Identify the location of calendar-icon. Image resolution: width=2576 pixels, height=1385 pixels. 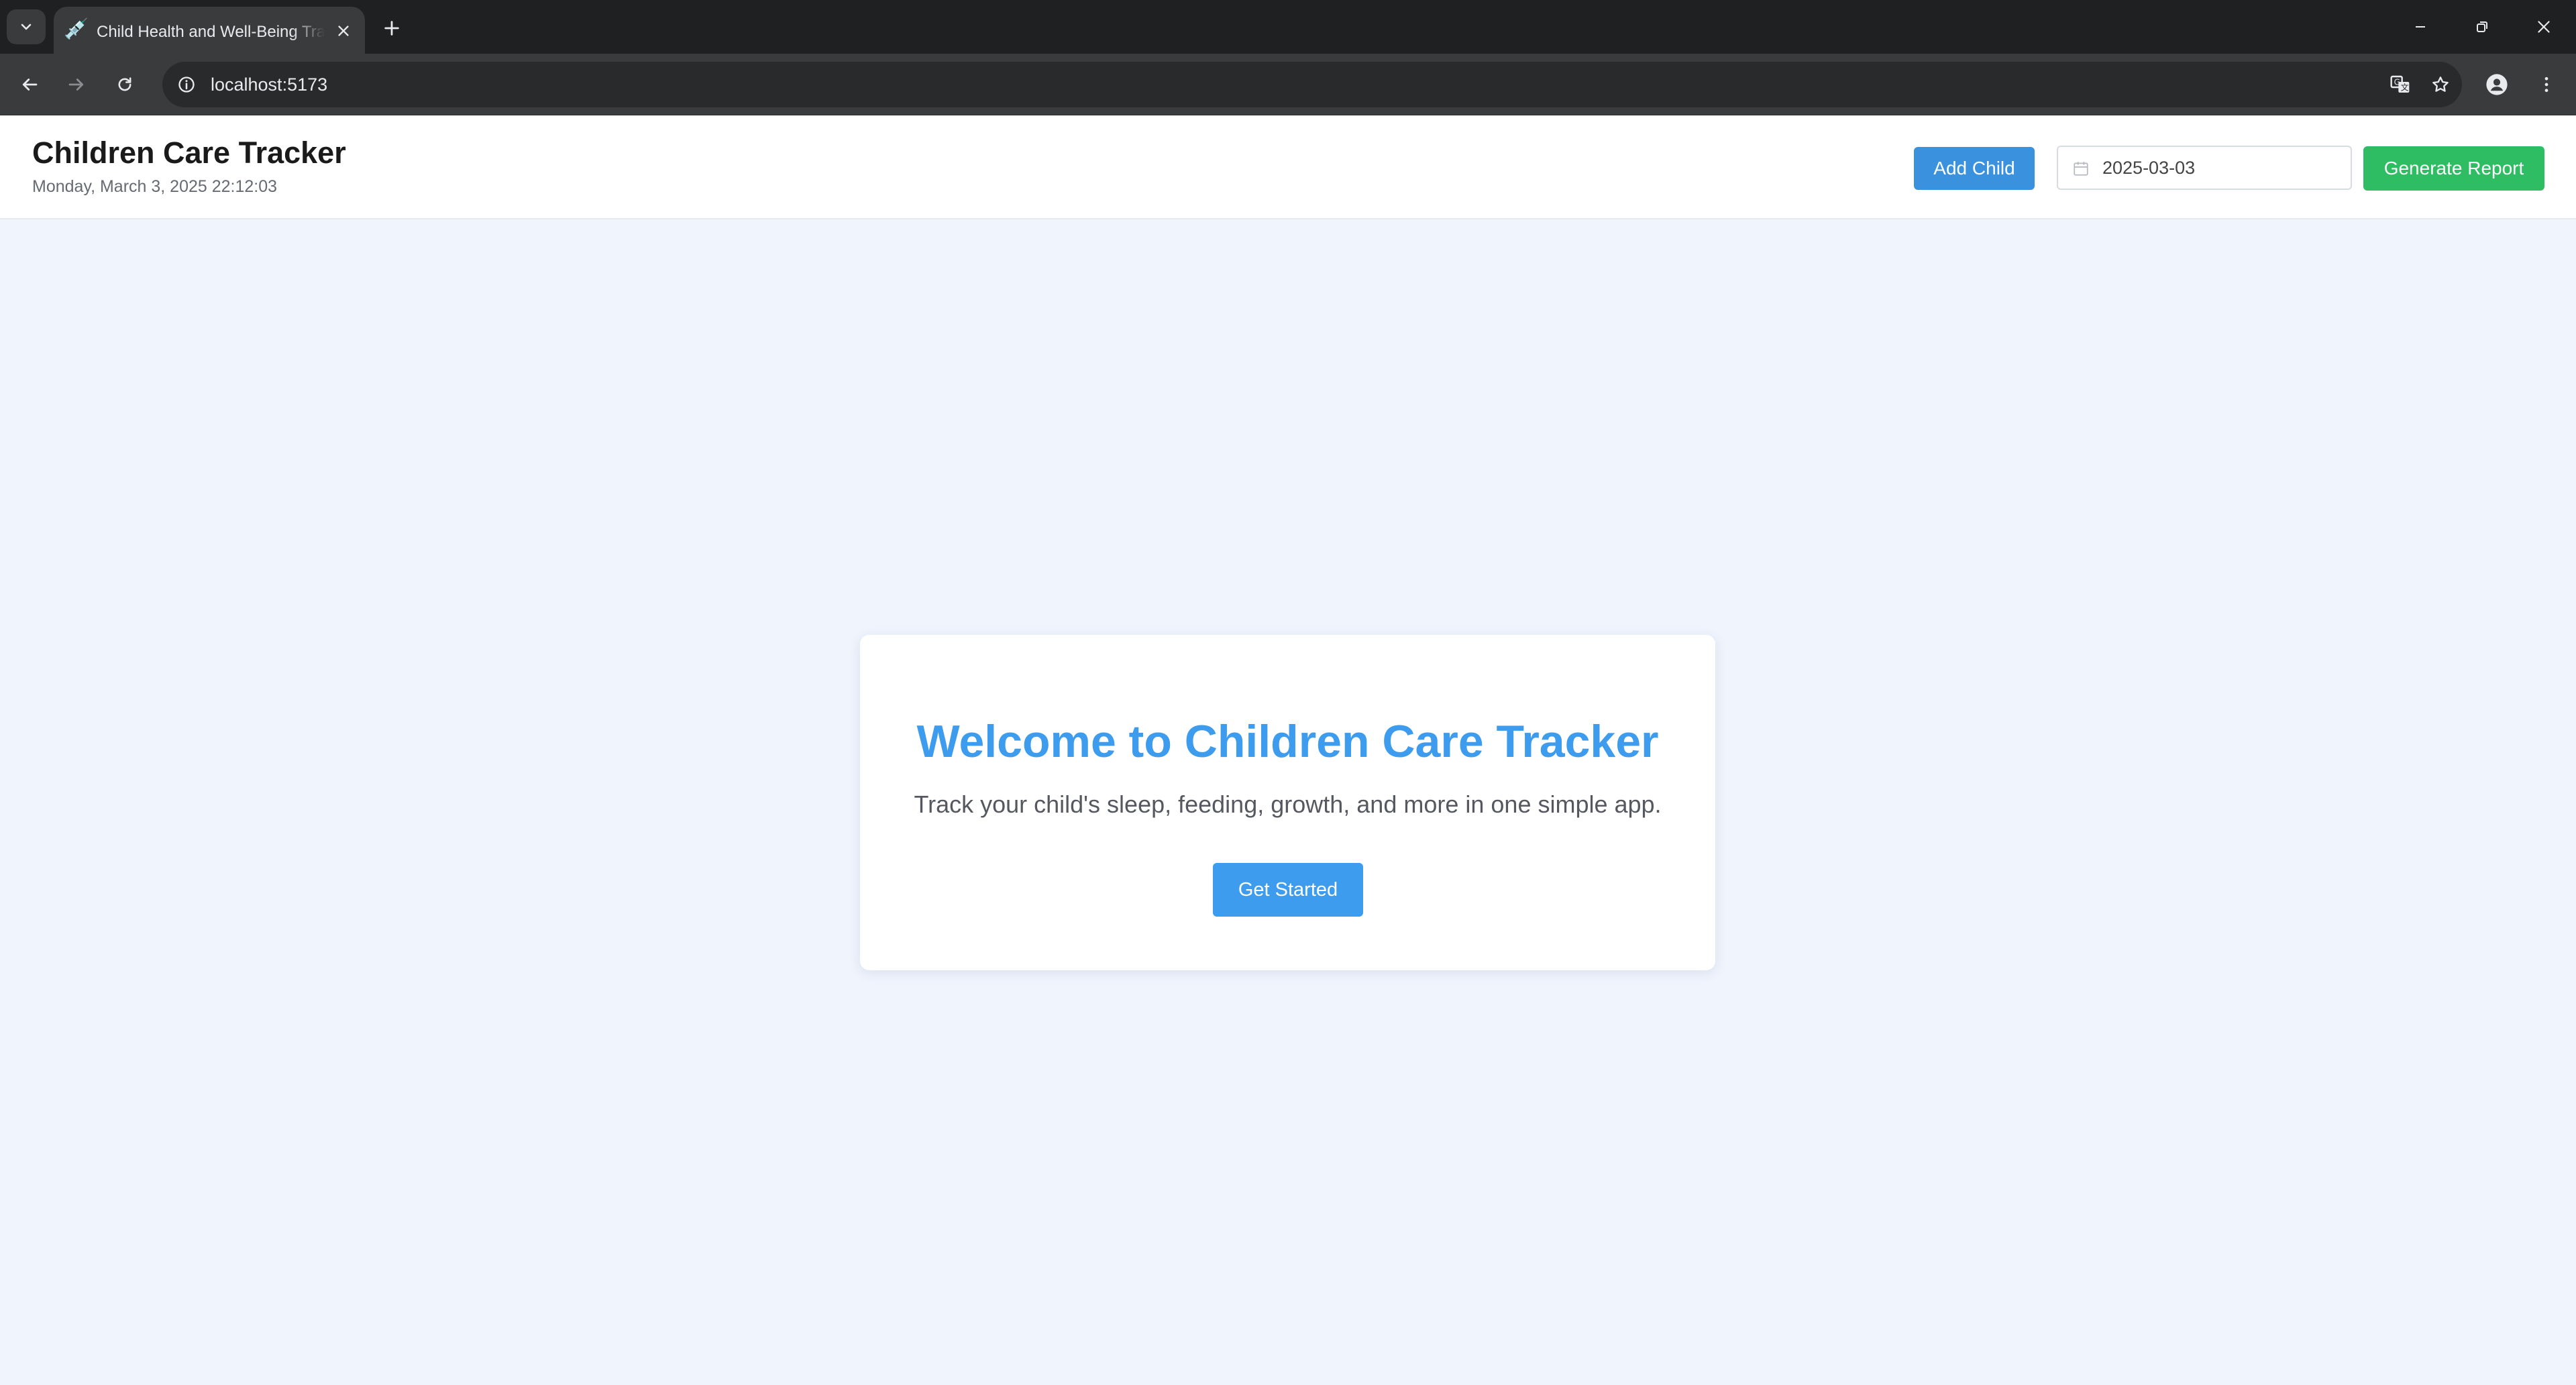
(2081, 168).